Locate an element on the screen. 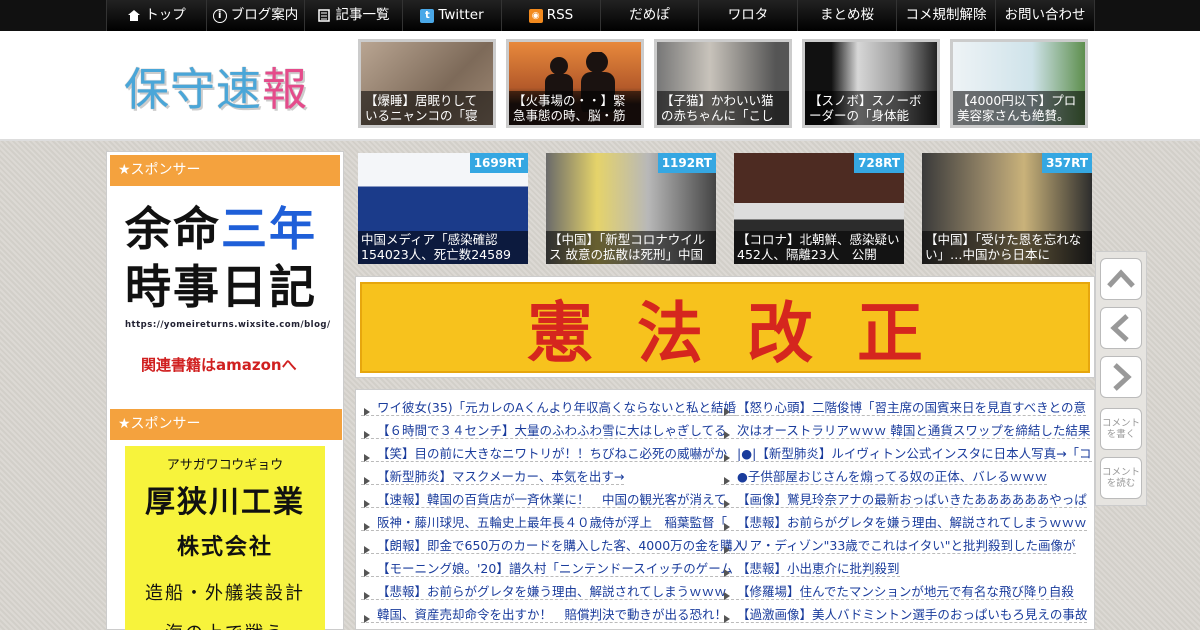 This screenshot has height=630, width=1200. ad-url: https://yomeireturns.wixsite.com/blog/ is located at coordinates (228, 325).